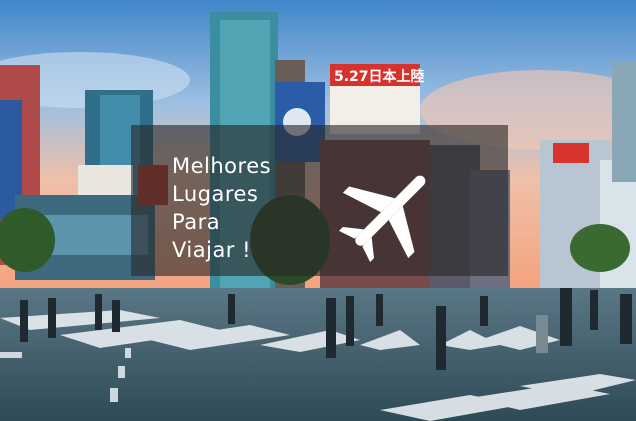 Image resolution: width=636 pixels, height=421 pixels. What do you see at coordinates (222, 166) in the screenshot?
I see `headline-line-1: Melhores` at bounding box center [222, 166].